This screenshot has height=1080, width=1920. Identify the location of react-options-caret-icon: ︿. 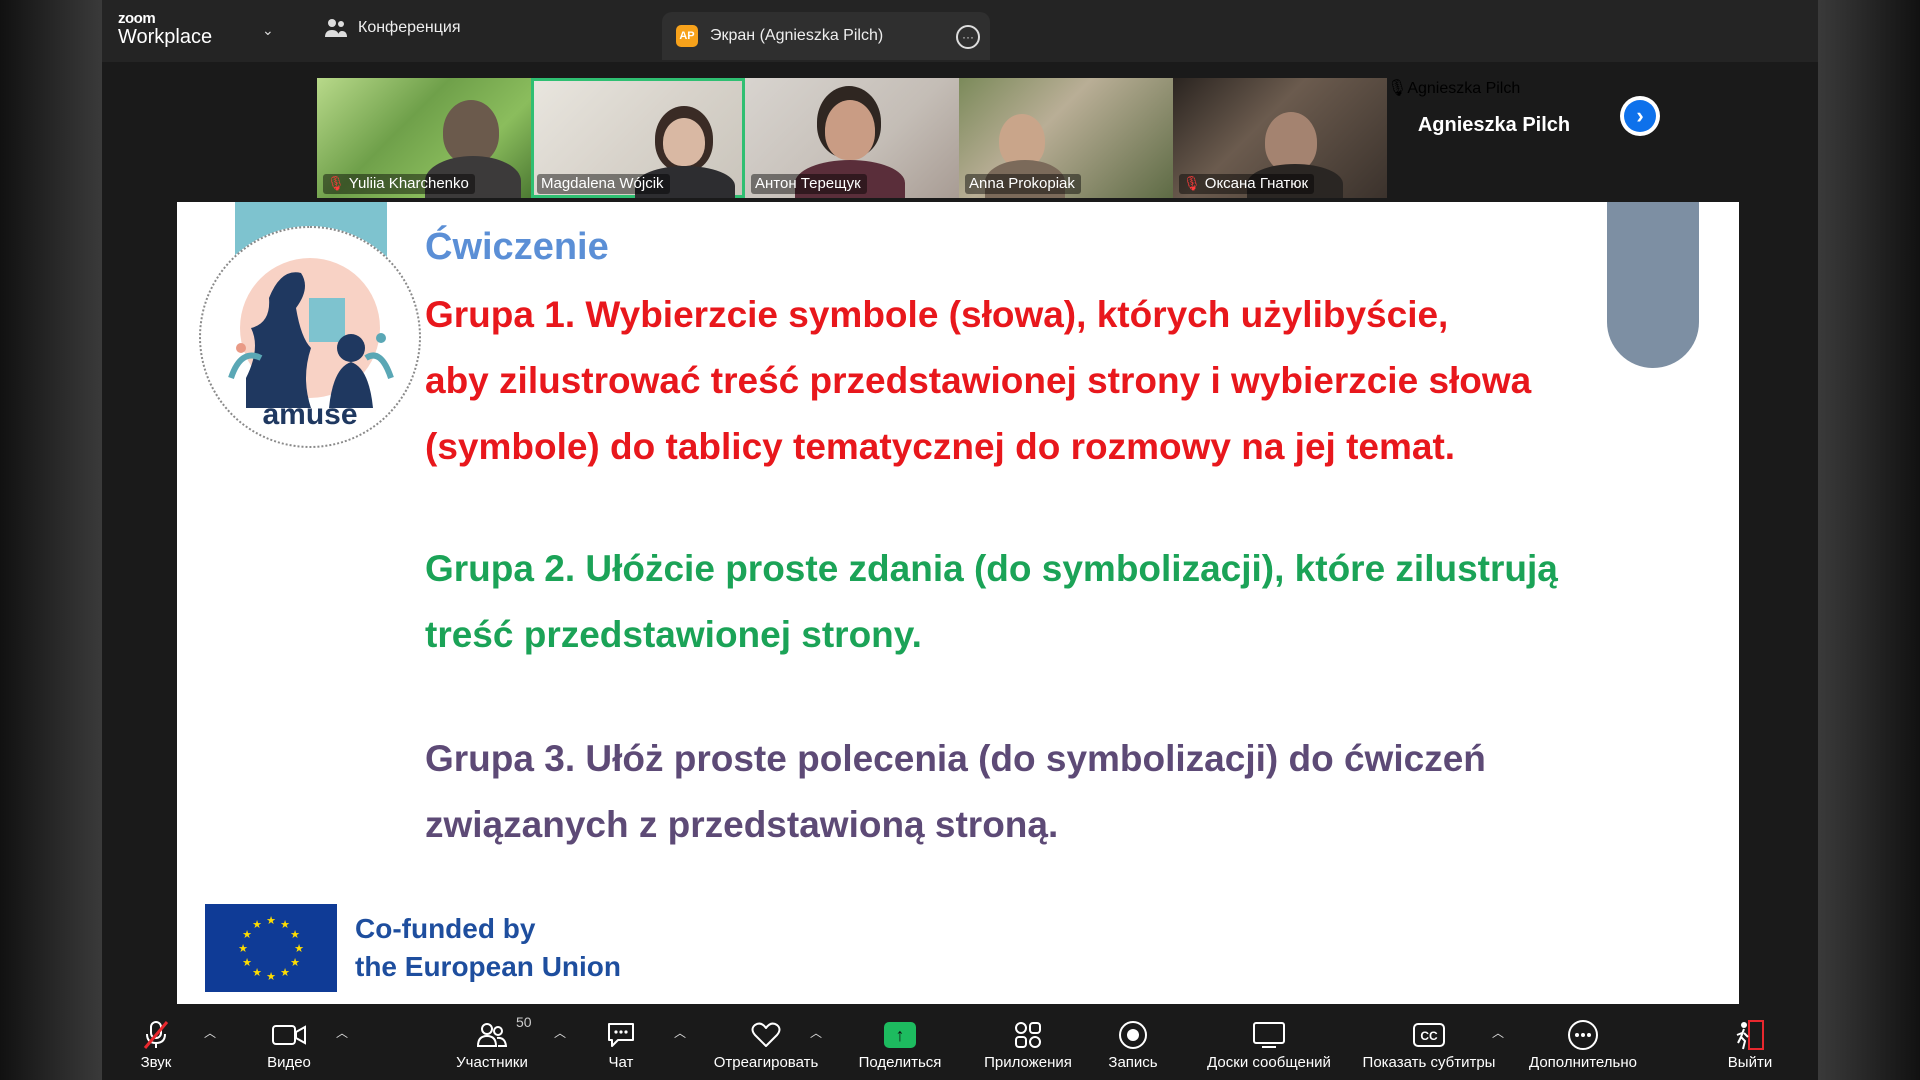
(816, 1032).